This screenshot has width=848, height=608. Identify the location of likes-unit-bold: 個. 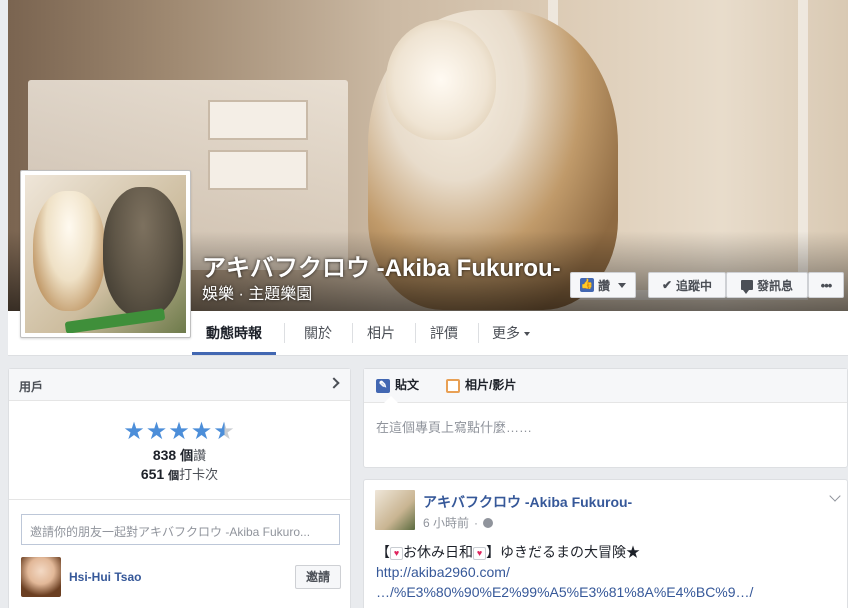
(187, 455).